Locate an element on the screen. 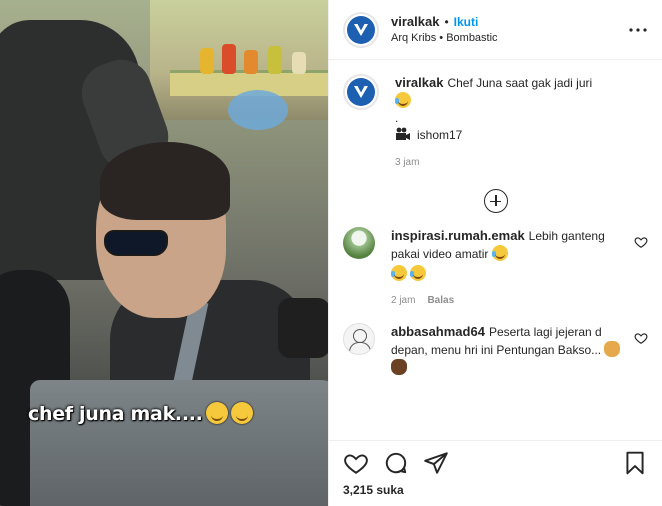  black-bag is located at coordinates (303, 328).